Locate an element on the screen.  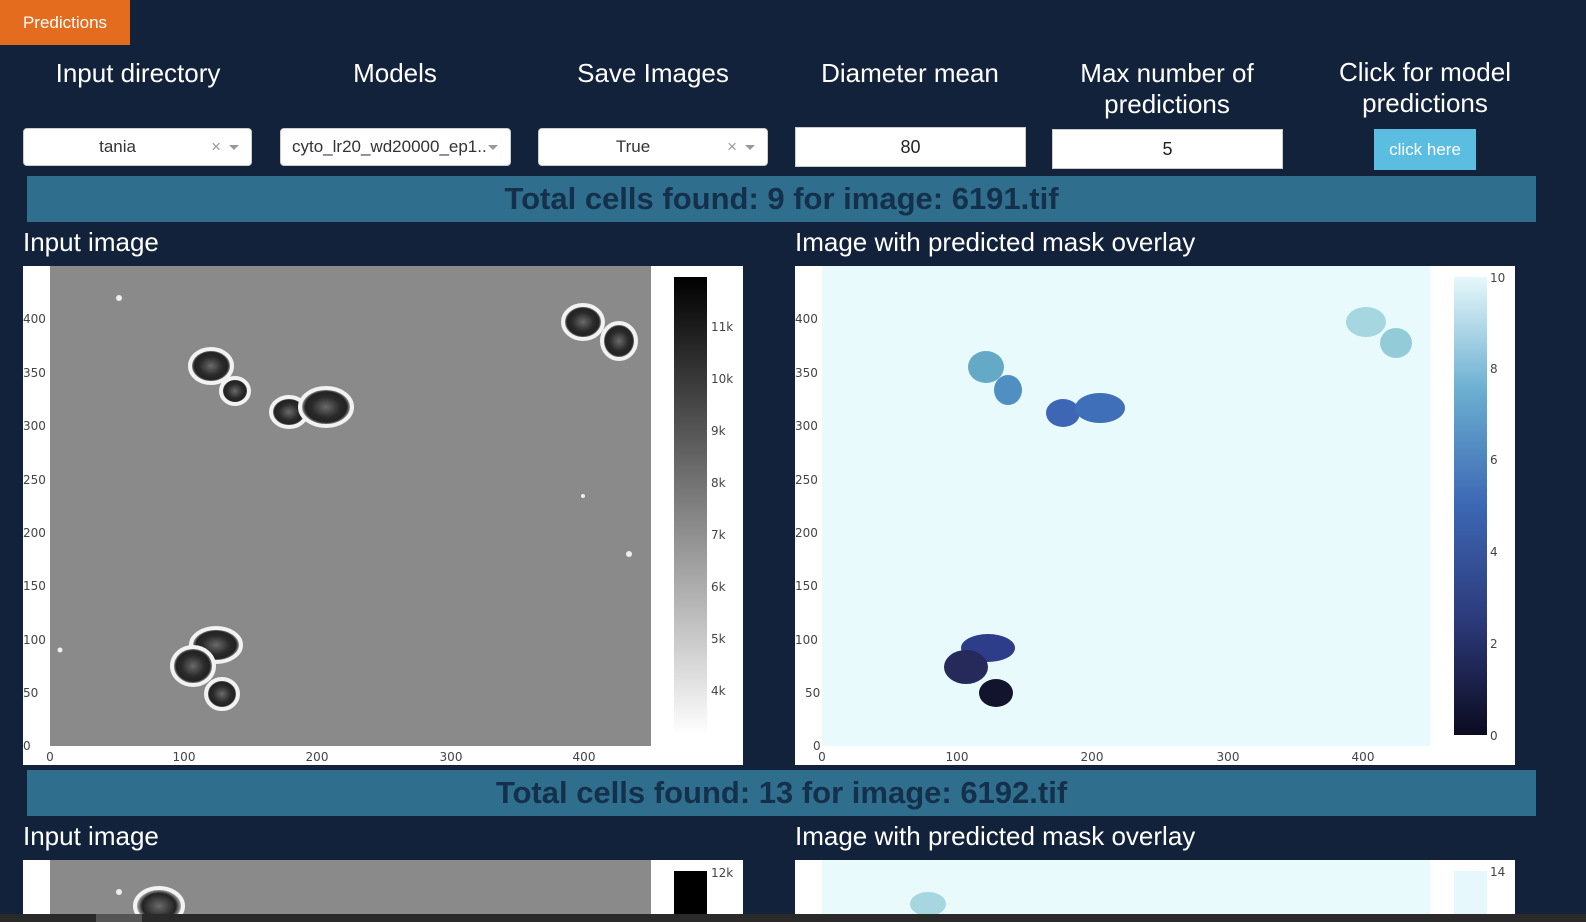
max-predictions-input is located at coordinates (1167, 149).